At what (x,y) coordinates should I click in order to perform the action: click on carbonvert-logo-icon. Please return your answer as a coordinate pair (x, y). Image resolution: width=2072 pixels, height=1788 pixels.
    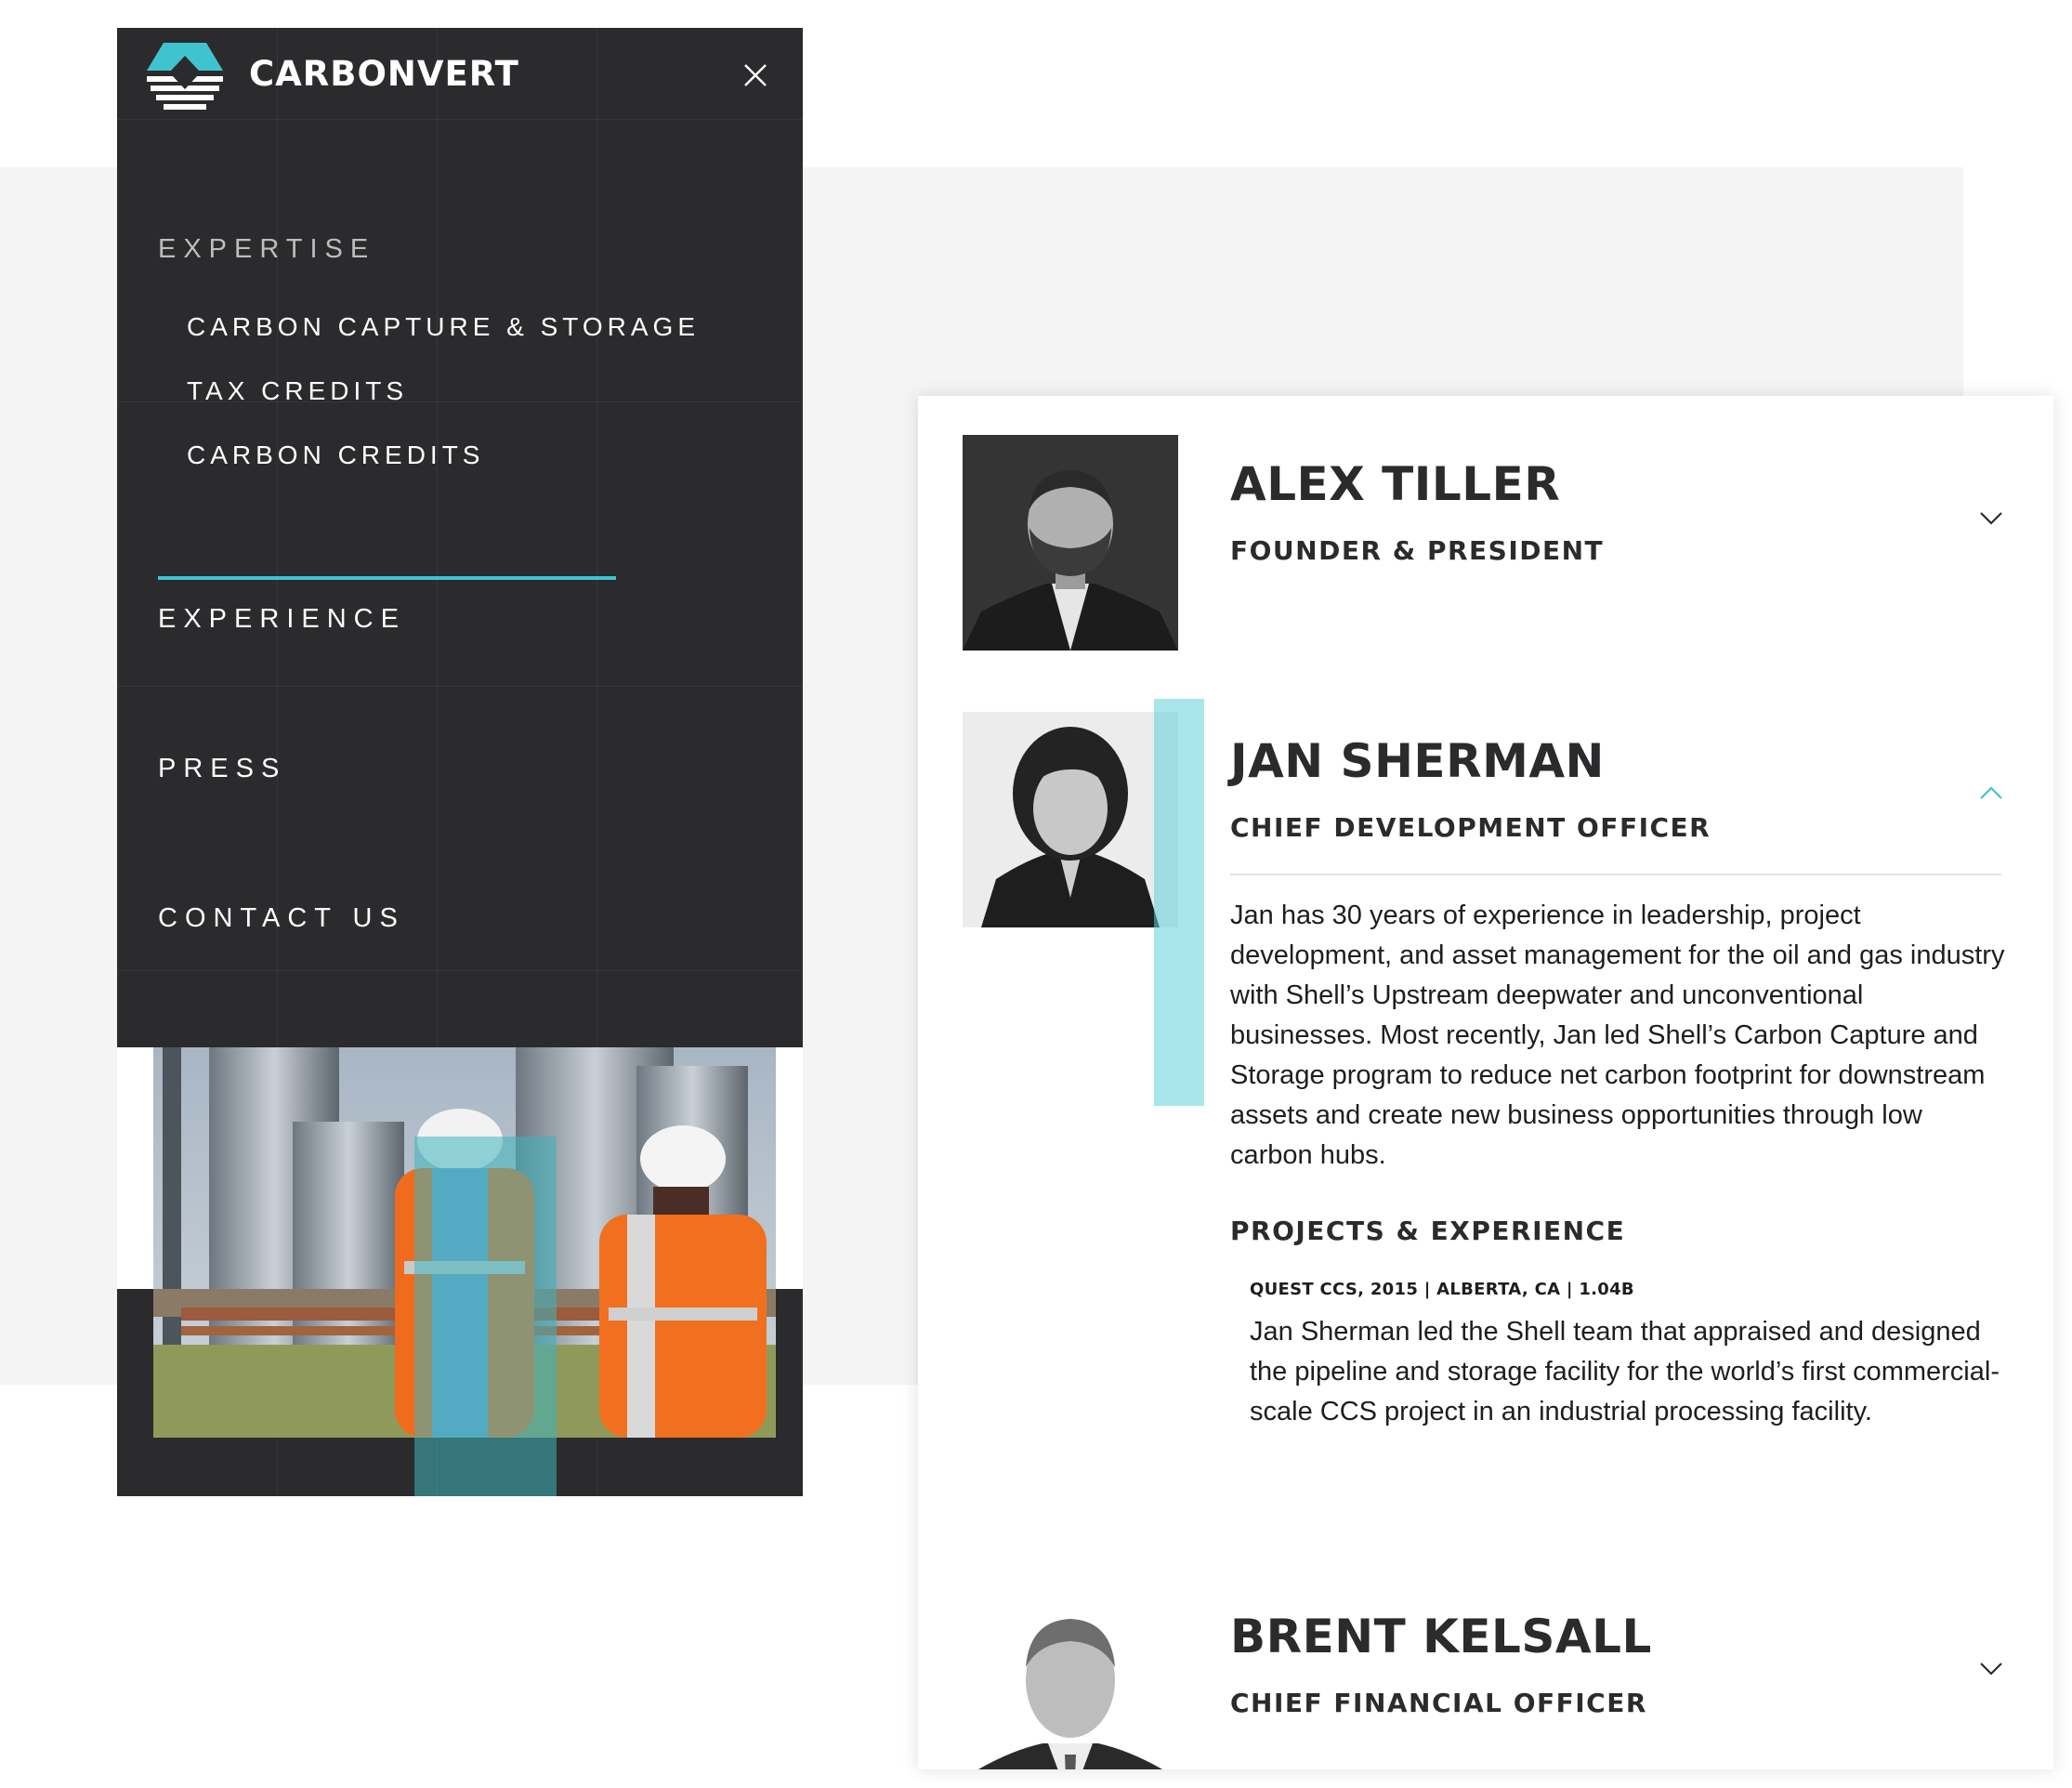
    Looking at the image, I should click on (185, 75).